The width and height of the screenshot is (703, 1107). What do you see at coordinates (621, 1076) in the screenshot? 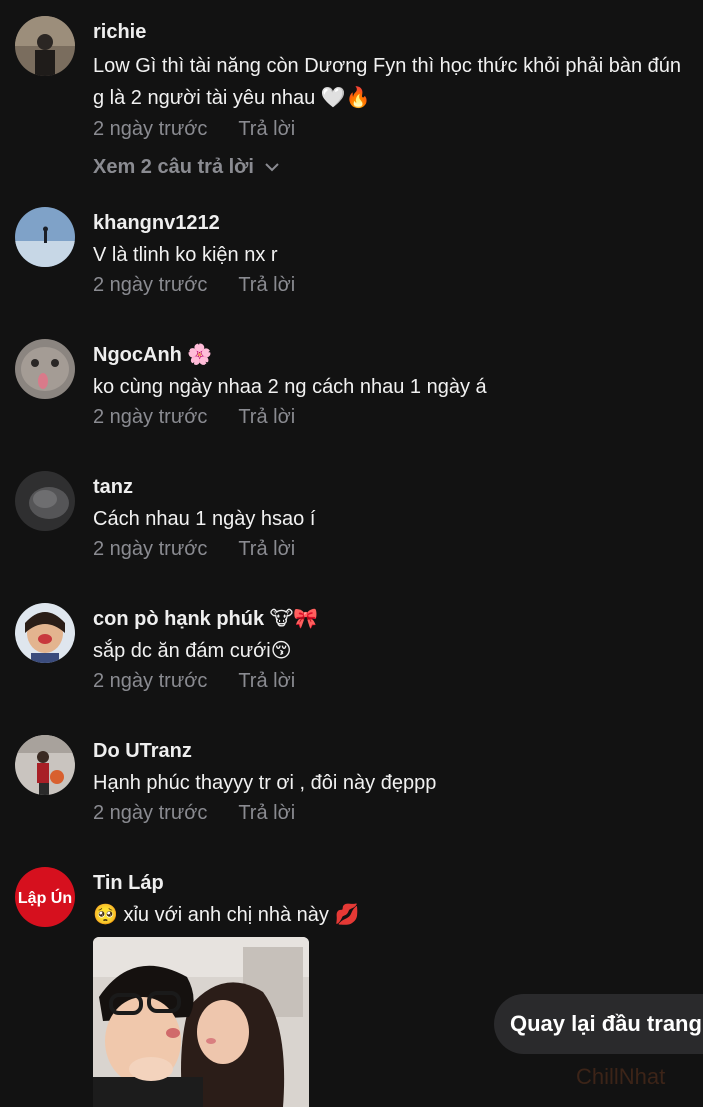
I see `watermark: ChillNhat` at bounding box center [621, 1076].